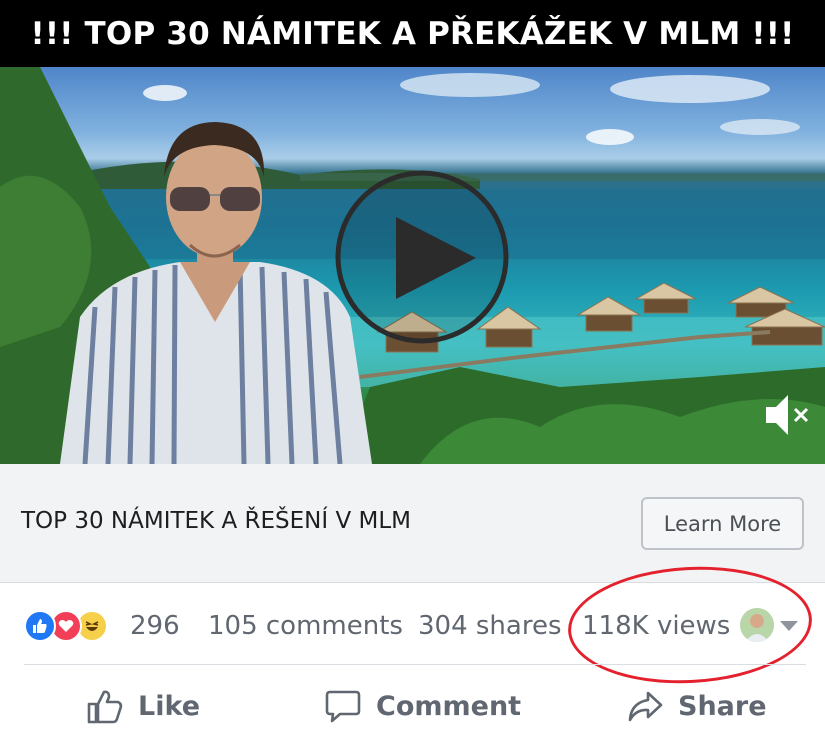 The height and width of the screenshot is (752, 825). I want to click on like-button: Like, so click(143, 706).